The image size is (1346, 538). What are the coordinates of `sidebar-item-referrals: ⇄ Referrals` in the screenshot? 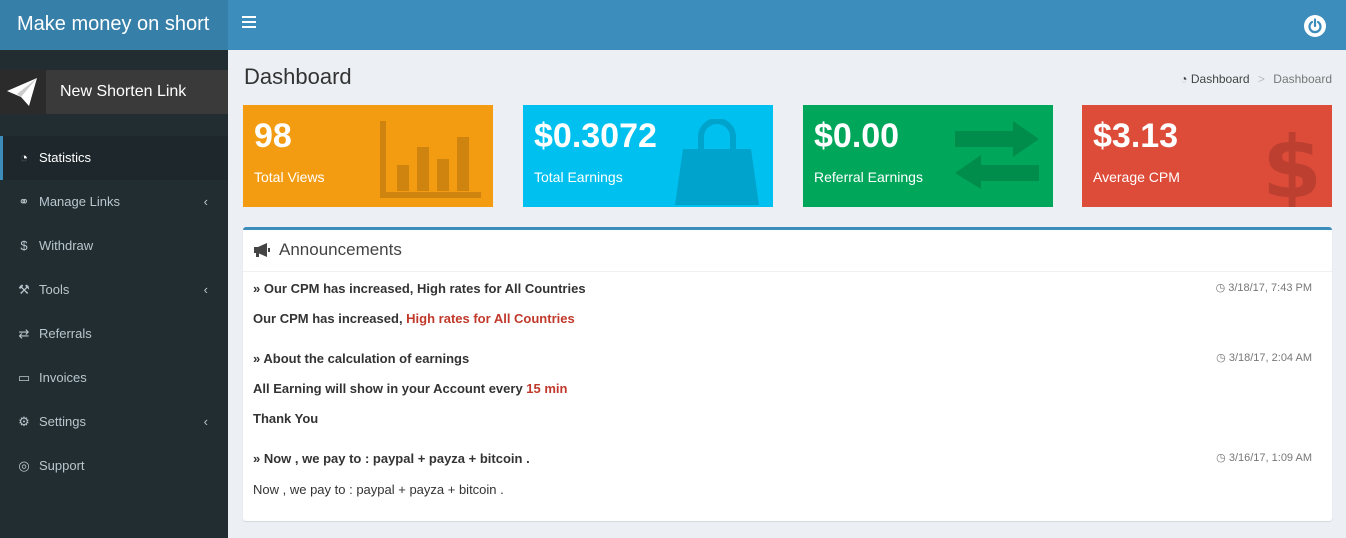 It's located at (114, 334).